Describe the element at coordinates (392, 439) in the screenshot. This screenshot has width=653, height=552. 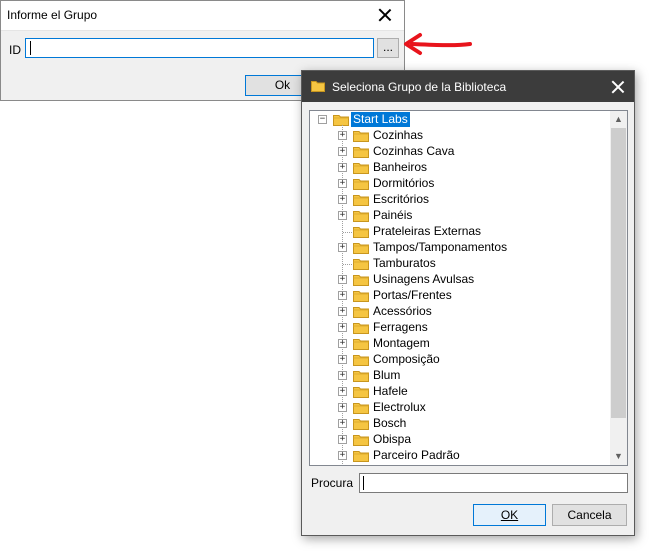
I see `tree-node-label: Obispa` at that location.